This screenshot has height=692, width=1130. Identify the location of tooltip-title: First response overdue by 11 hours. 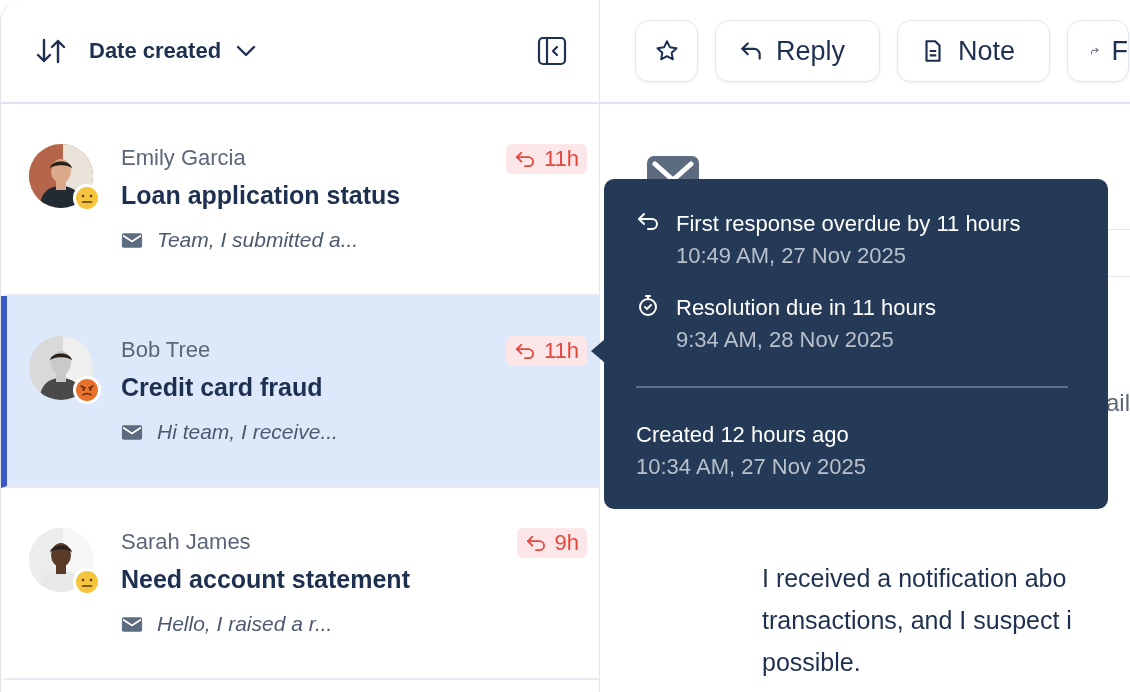
(848, 224).